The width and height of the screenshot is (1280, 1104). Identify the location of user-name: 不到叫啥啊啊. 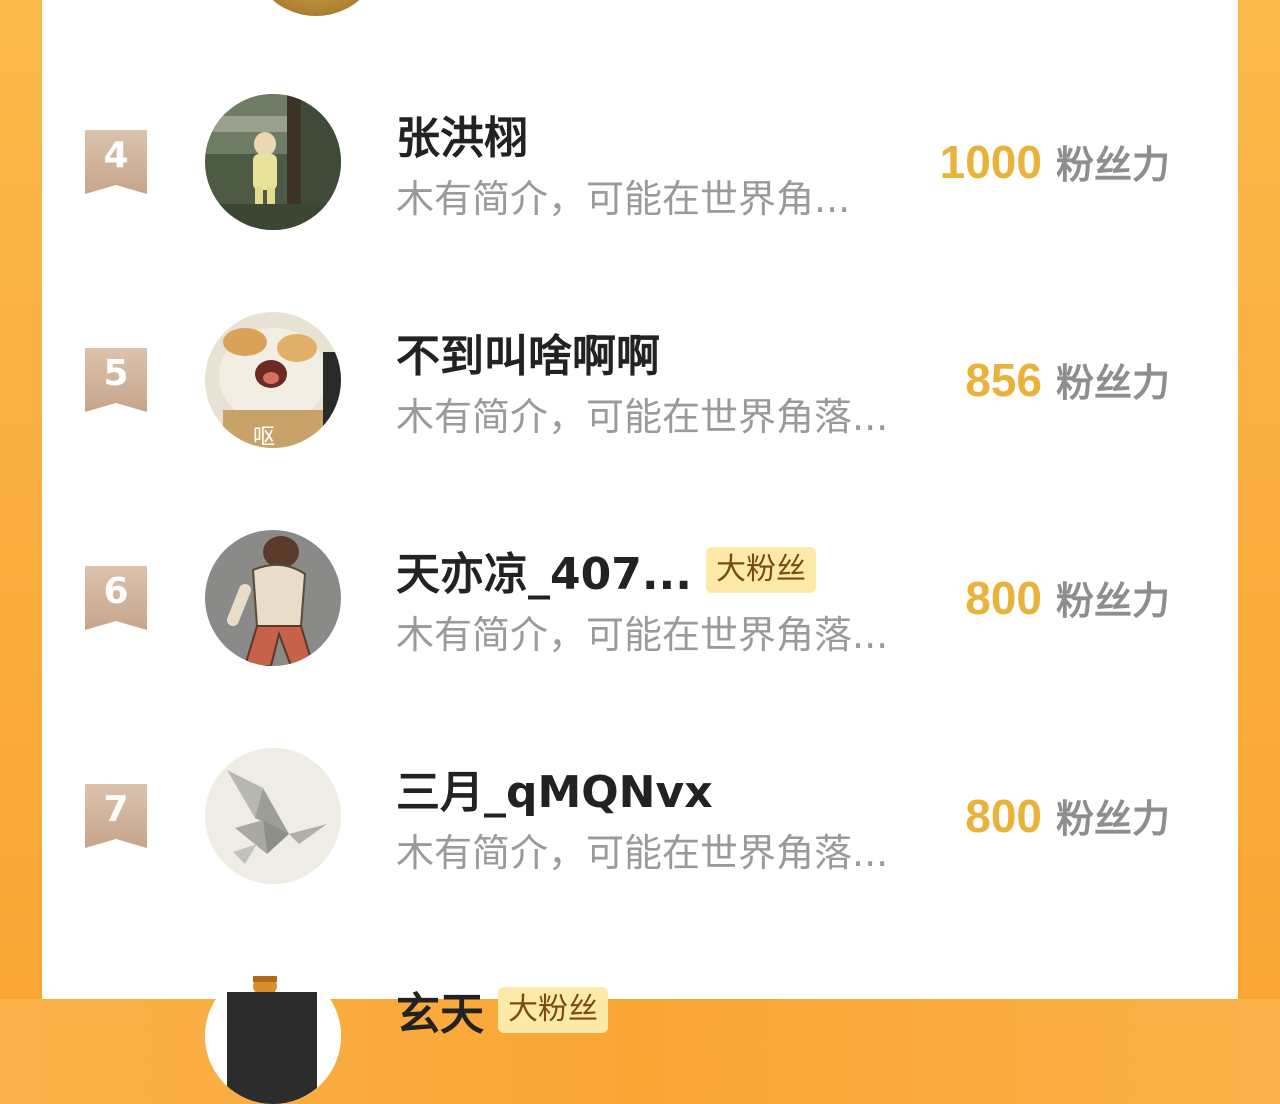
(528, 352).